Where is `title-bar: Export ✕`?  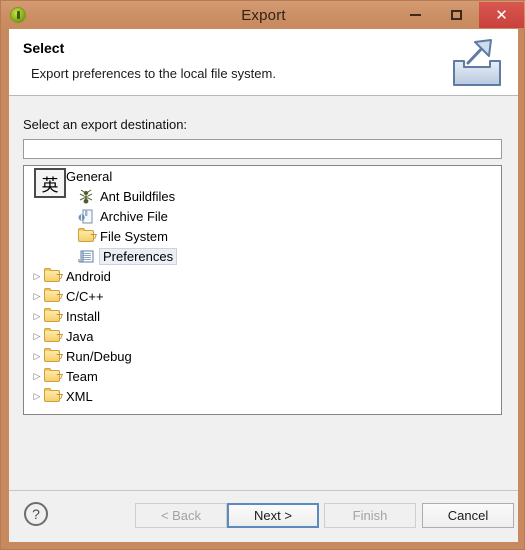 title-bar: Export ✕ is located at coordinates (263, 15).